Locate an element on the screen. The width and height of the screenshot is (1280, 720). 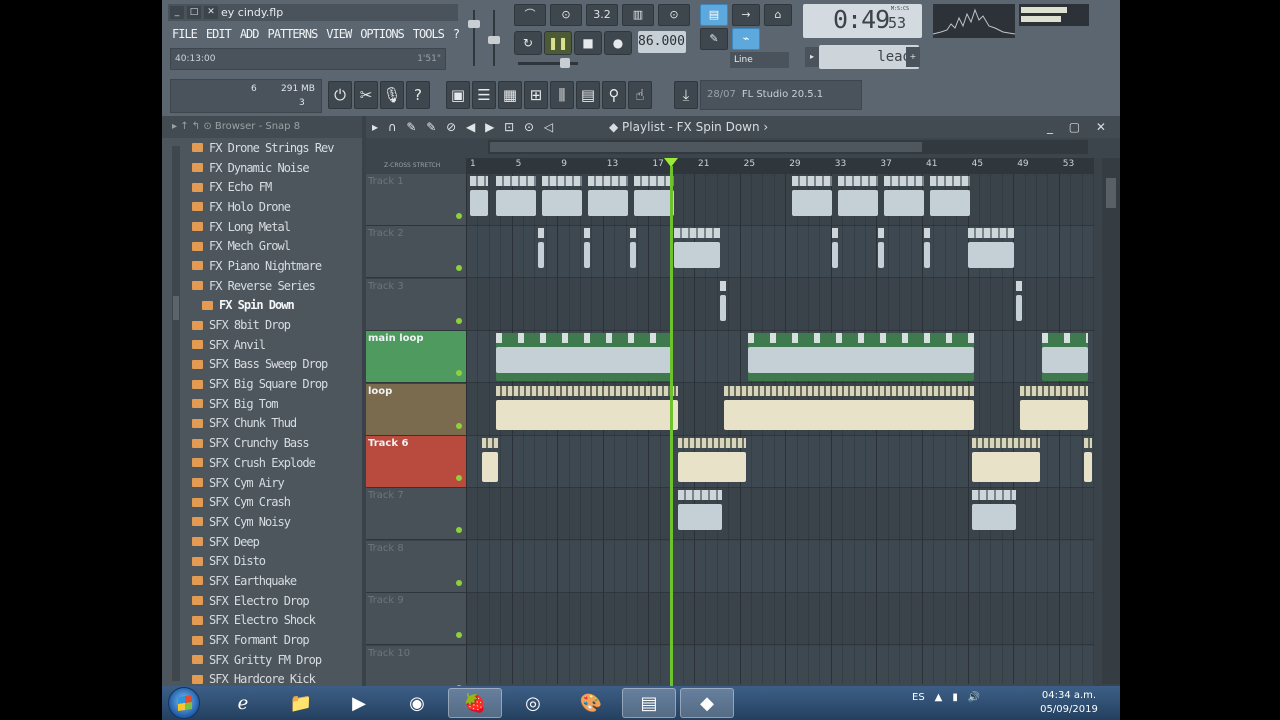
browser-item: SFX Anvil is located at coordinates (263, 345).